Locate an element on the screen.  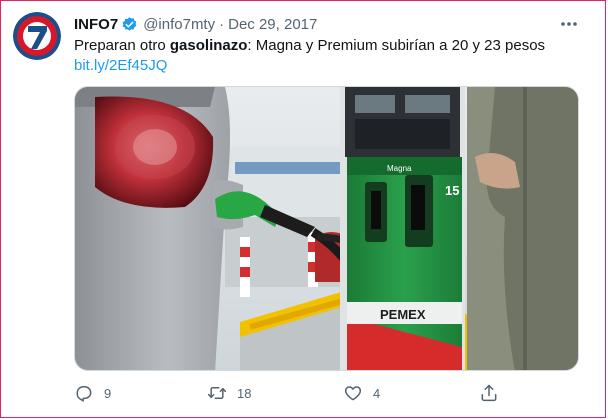
retweet-icon is located at coordinates (217, 393).